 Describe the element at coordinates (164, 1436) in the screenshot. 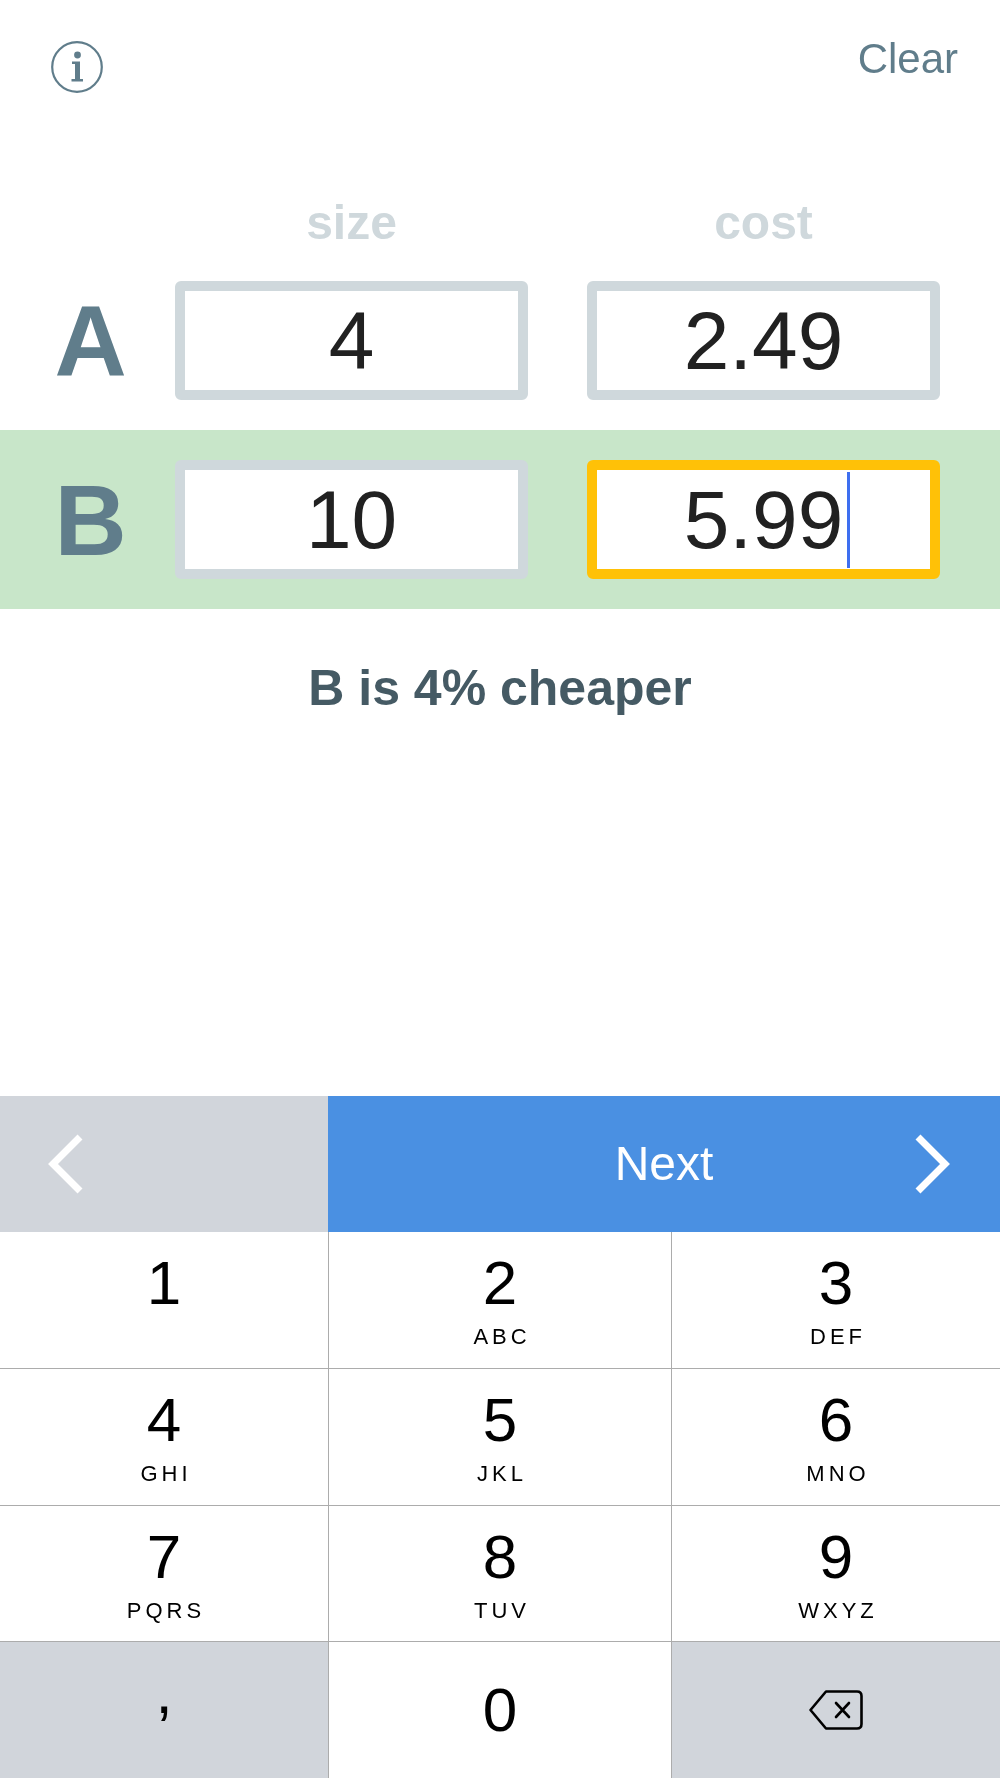

I see `keypad-key: 4 GHI` at that location.